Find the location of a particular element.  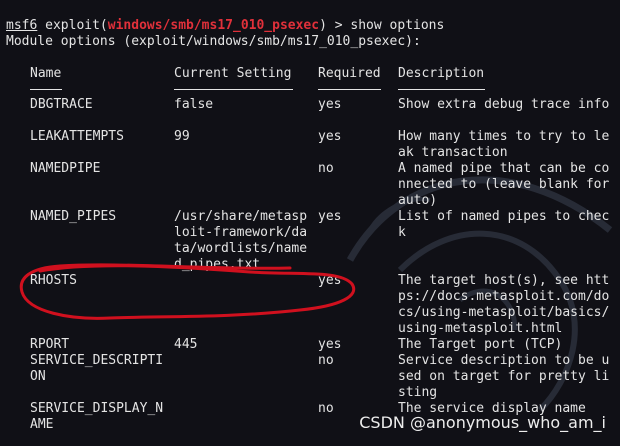

header-required: Required is located at coordinates (349, 73).